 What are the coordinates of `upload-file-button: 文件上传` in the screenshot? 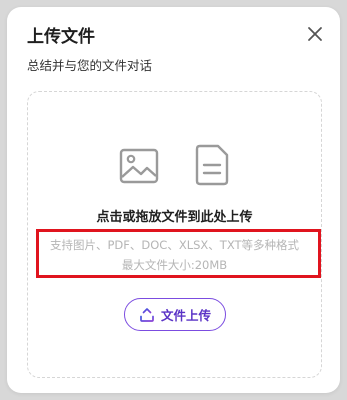 It's located at (175, 314).